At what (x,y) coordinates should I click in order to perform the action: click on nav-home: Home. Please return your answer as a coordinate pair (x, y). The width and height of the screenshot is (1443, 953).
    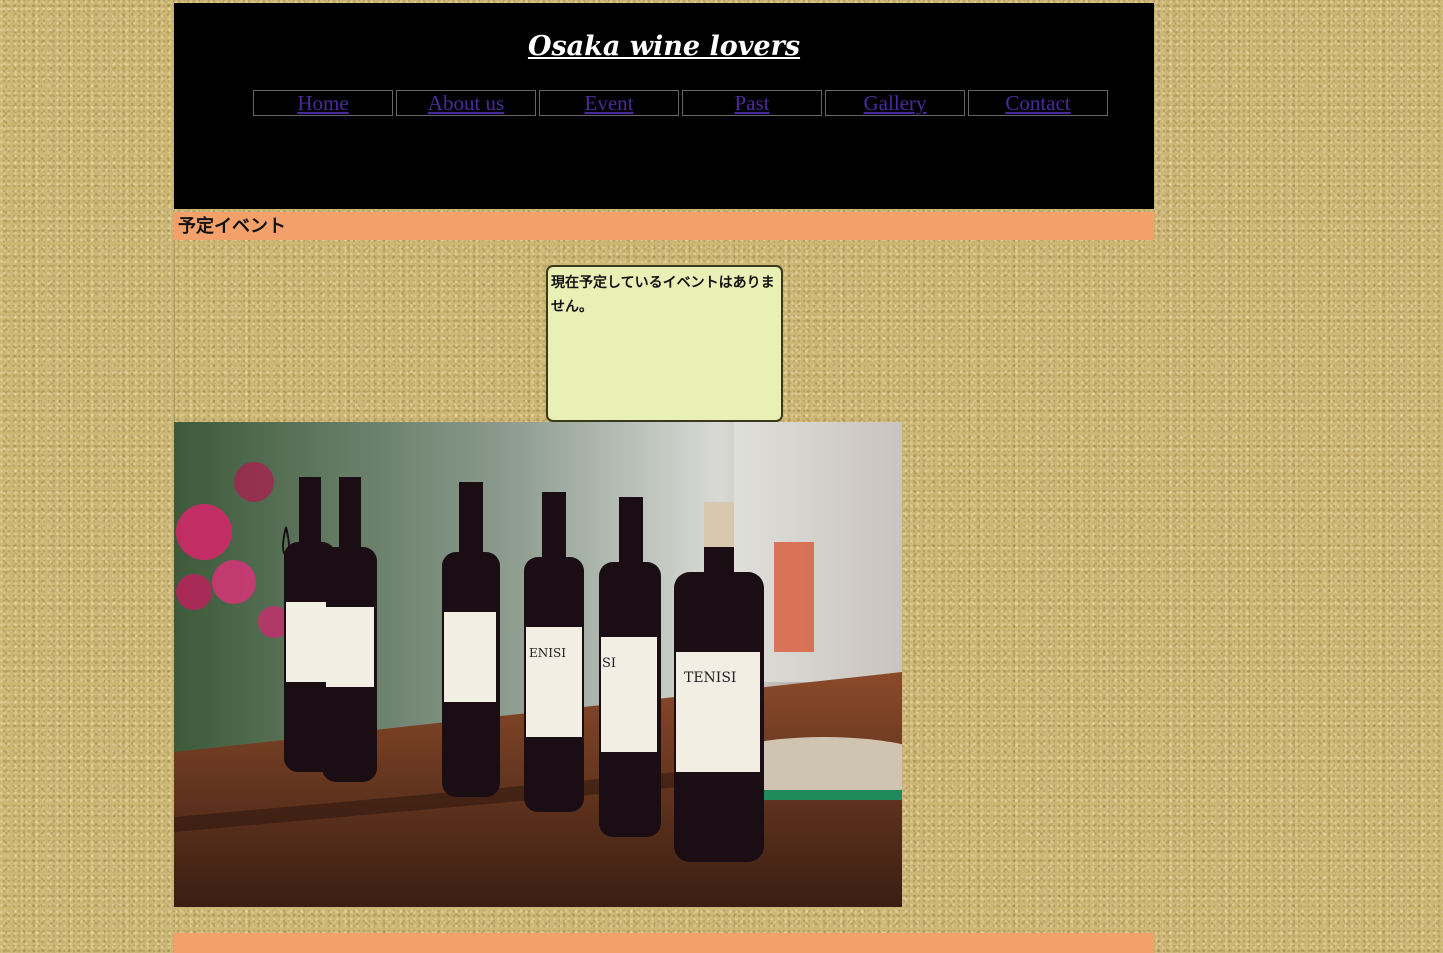
    Looking at the image, I should click on (323, 103).